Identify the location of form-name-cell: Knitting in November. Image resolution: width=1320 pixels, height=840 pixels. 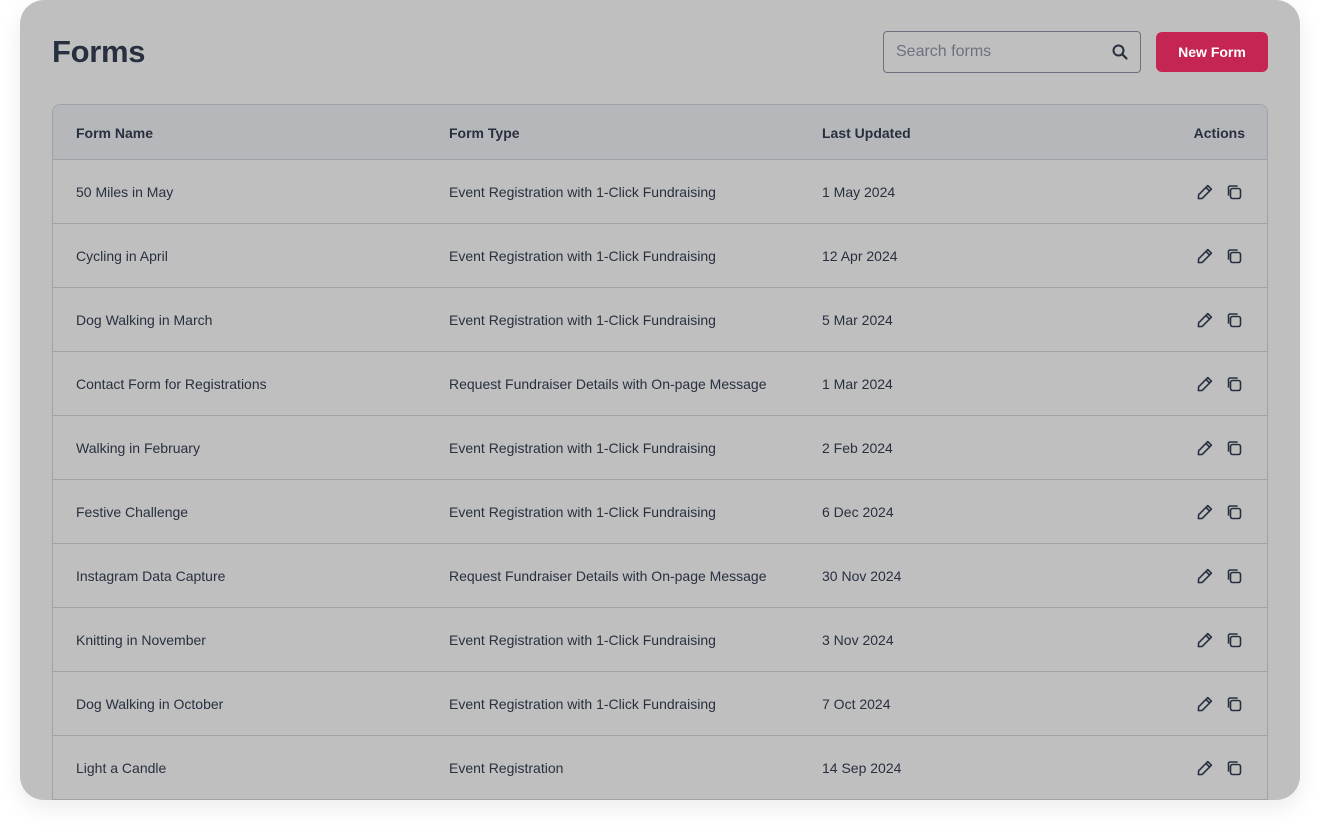
(141, 640).